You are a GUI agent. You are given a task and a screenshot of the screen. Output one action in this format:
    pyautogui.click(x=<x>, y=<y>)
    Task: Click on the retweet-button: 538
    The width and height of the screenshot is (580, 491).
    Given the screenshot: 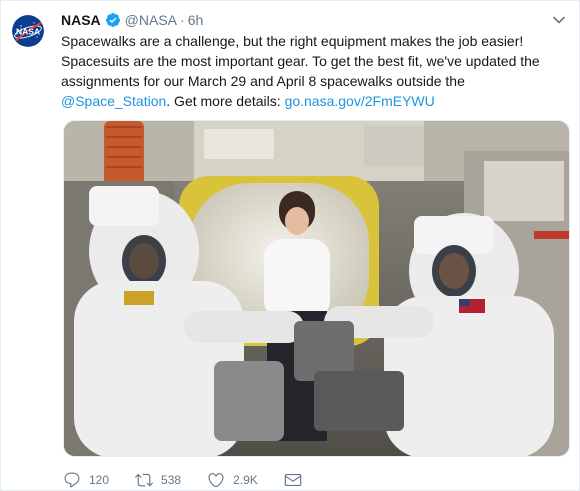 What is the action you would take?
    pyautogui.click(x=158, y=480)
    